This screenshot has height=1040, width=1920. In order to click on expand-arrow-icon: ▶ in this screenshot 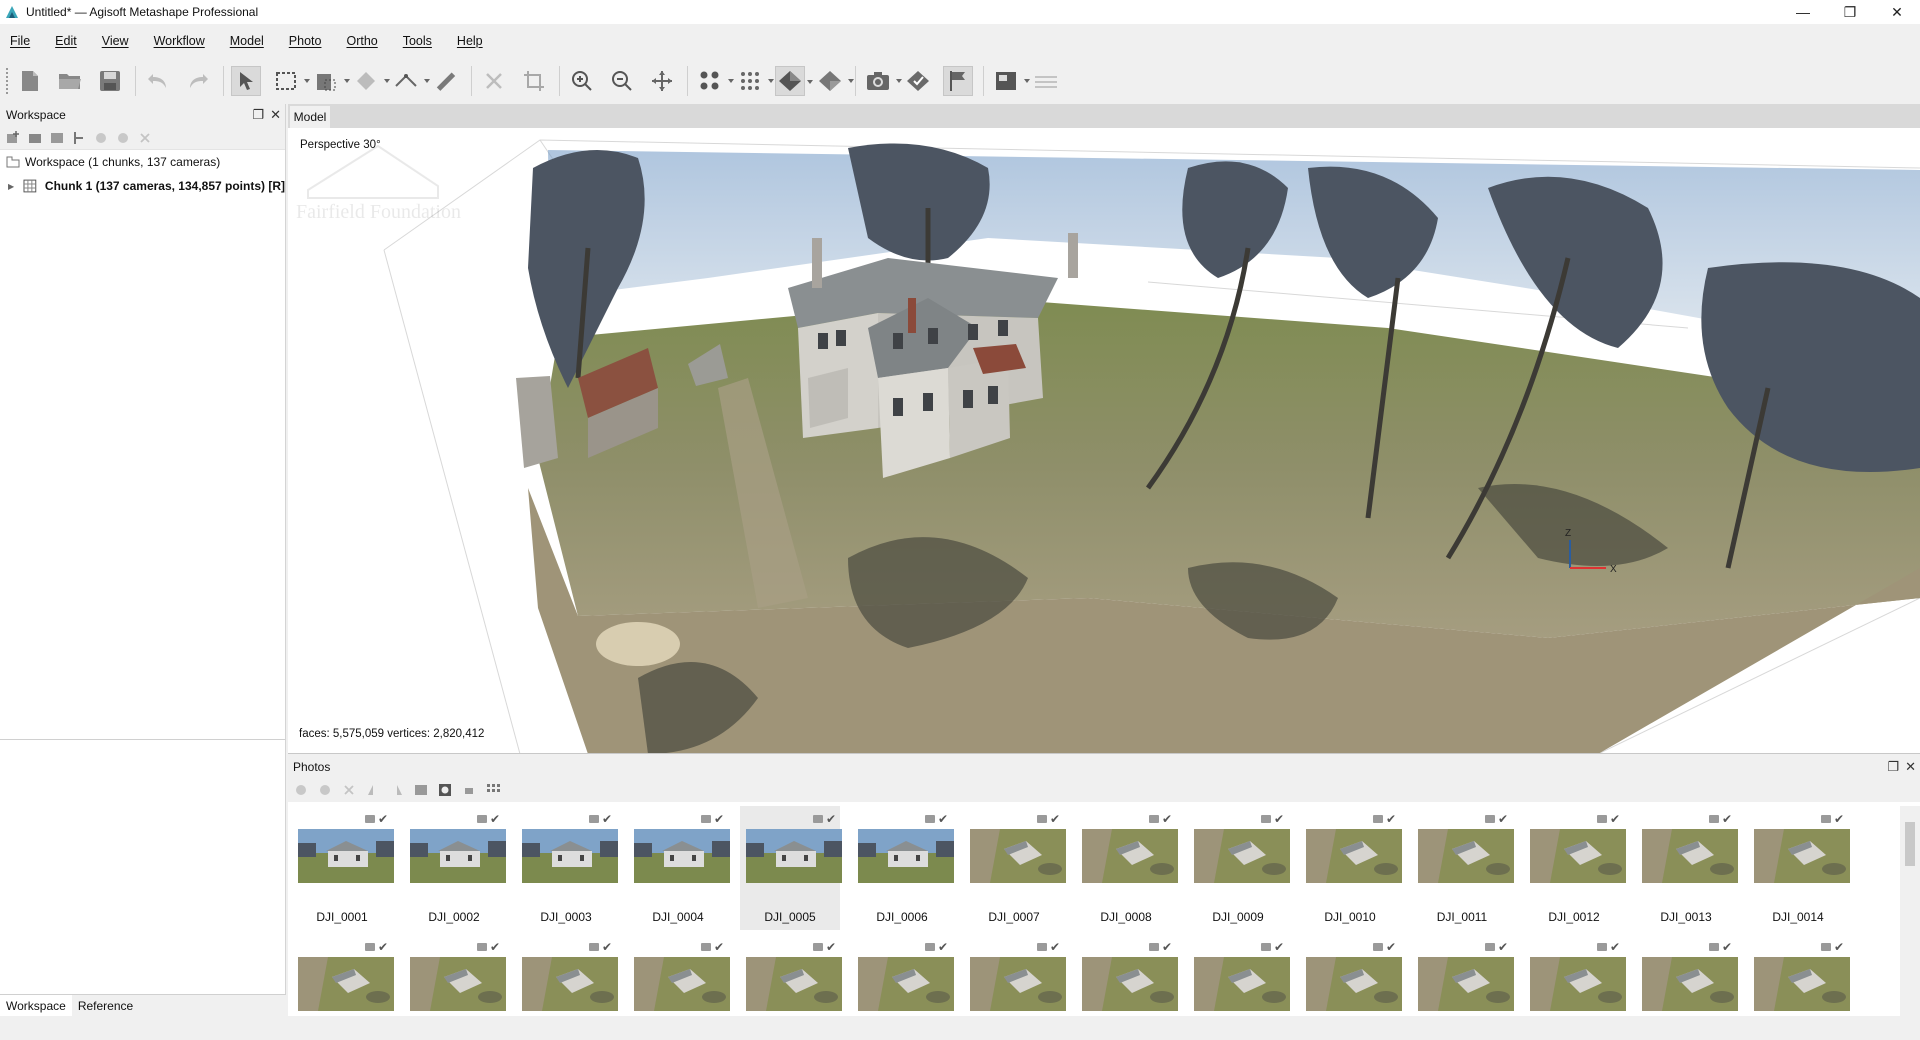, I will do `click(11, 186)`.